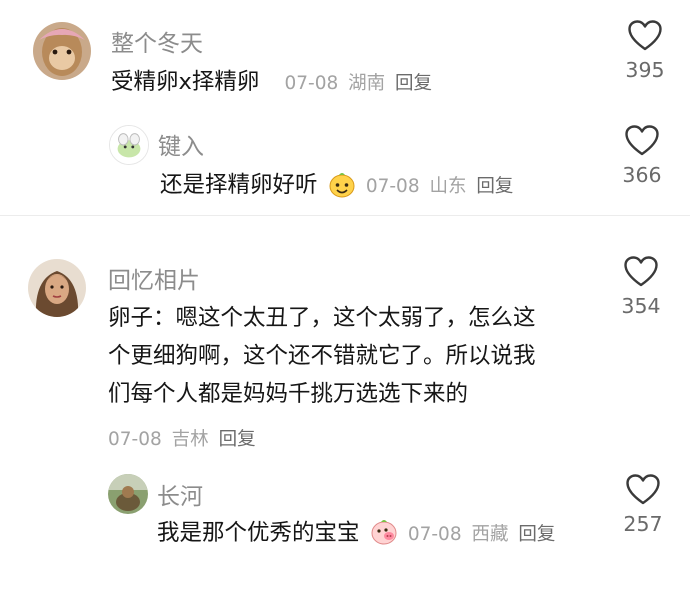 Image resolution: width=690 pixels, height=593 pixels. Describe the element at coordinates (190, 439) in the screenshot. I see `comment-location: 吉林` at that location.